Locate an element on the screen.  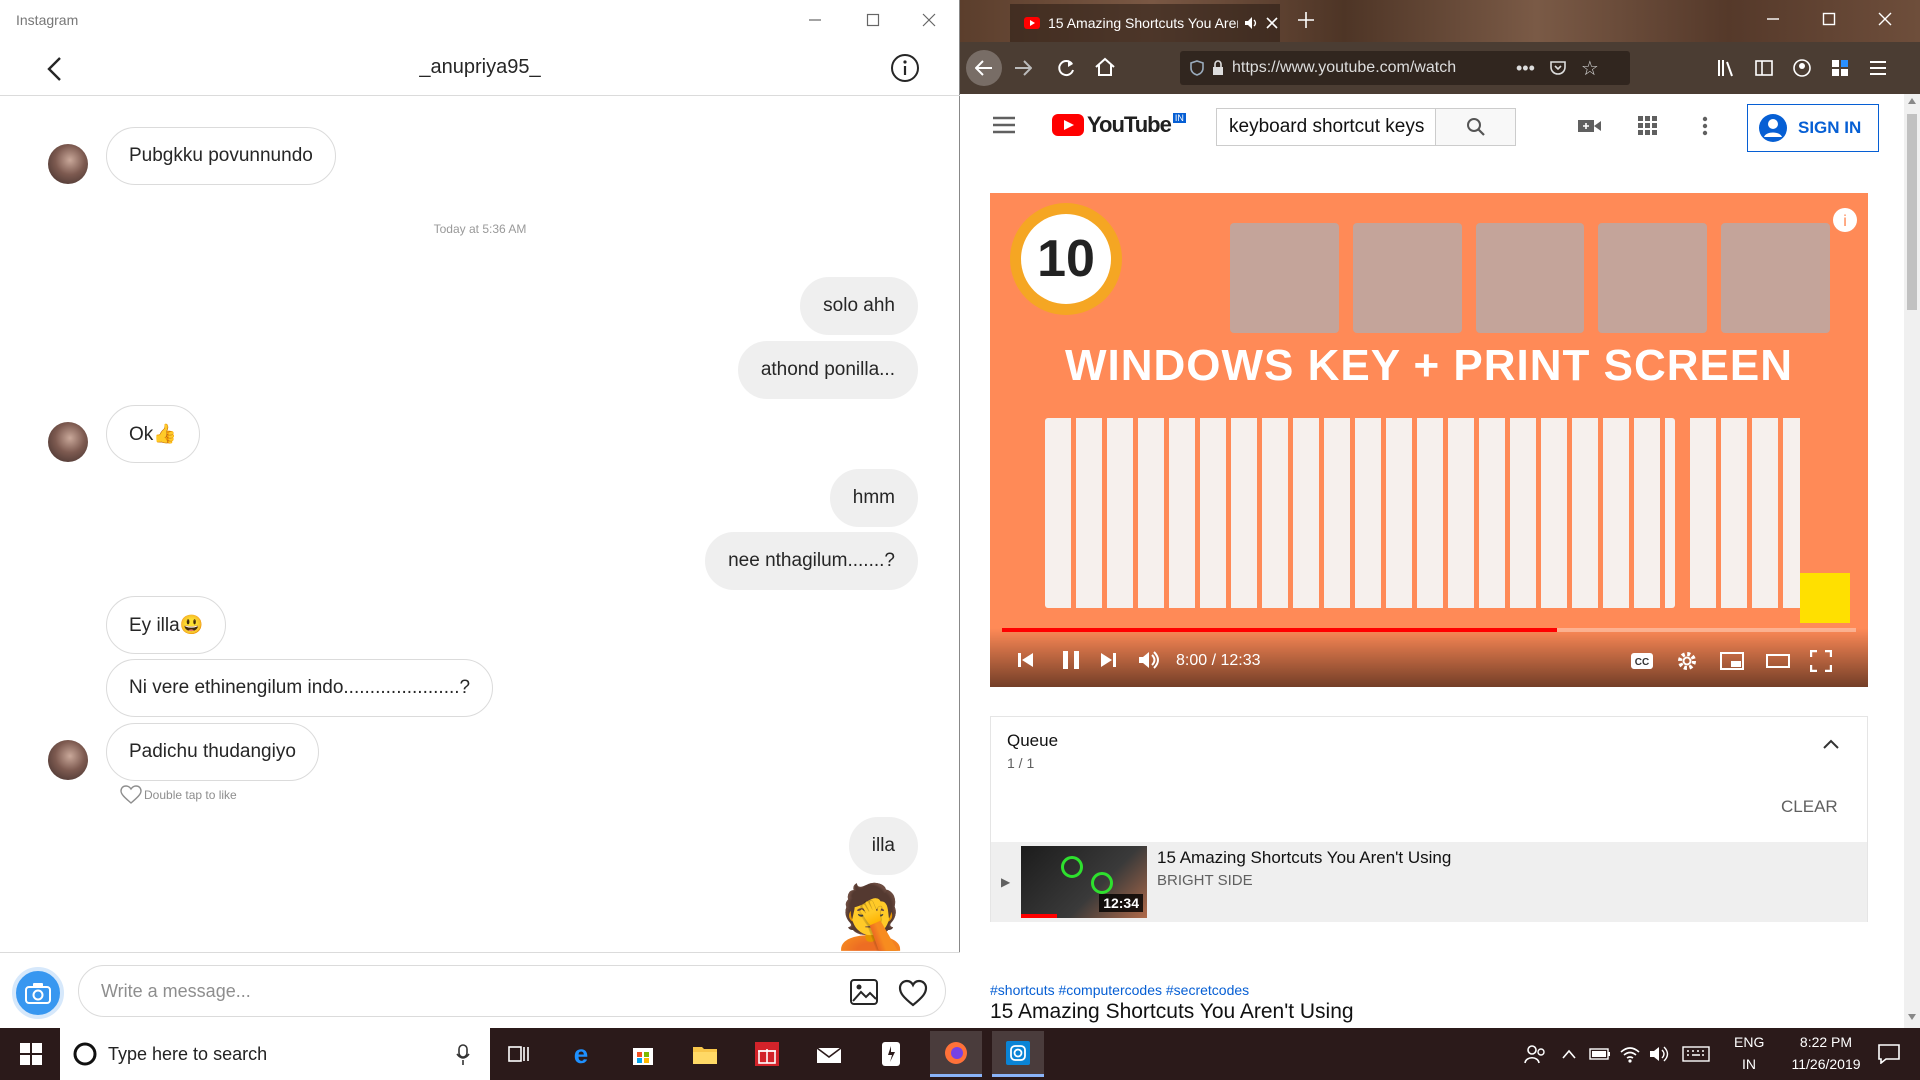
scroll-up-icon is located at coordinates (1912, 101).